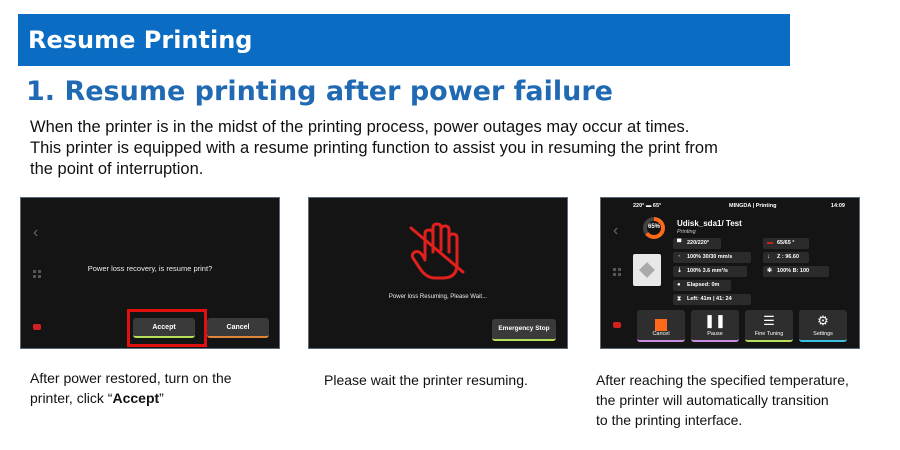  What do you see at coordinates (647, 270) in the screenshot?
I see `model-thumbnail` at bounding box center [647, 270].